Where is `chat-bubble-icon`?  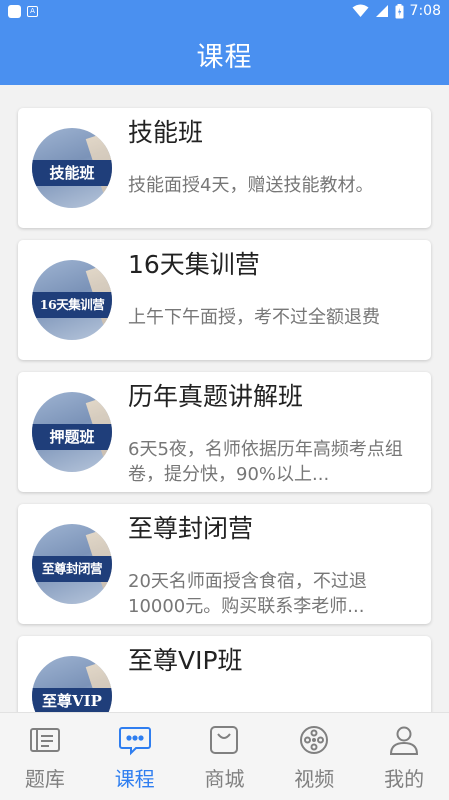
chat-bubble-icon is located at coordinates (135, 740).